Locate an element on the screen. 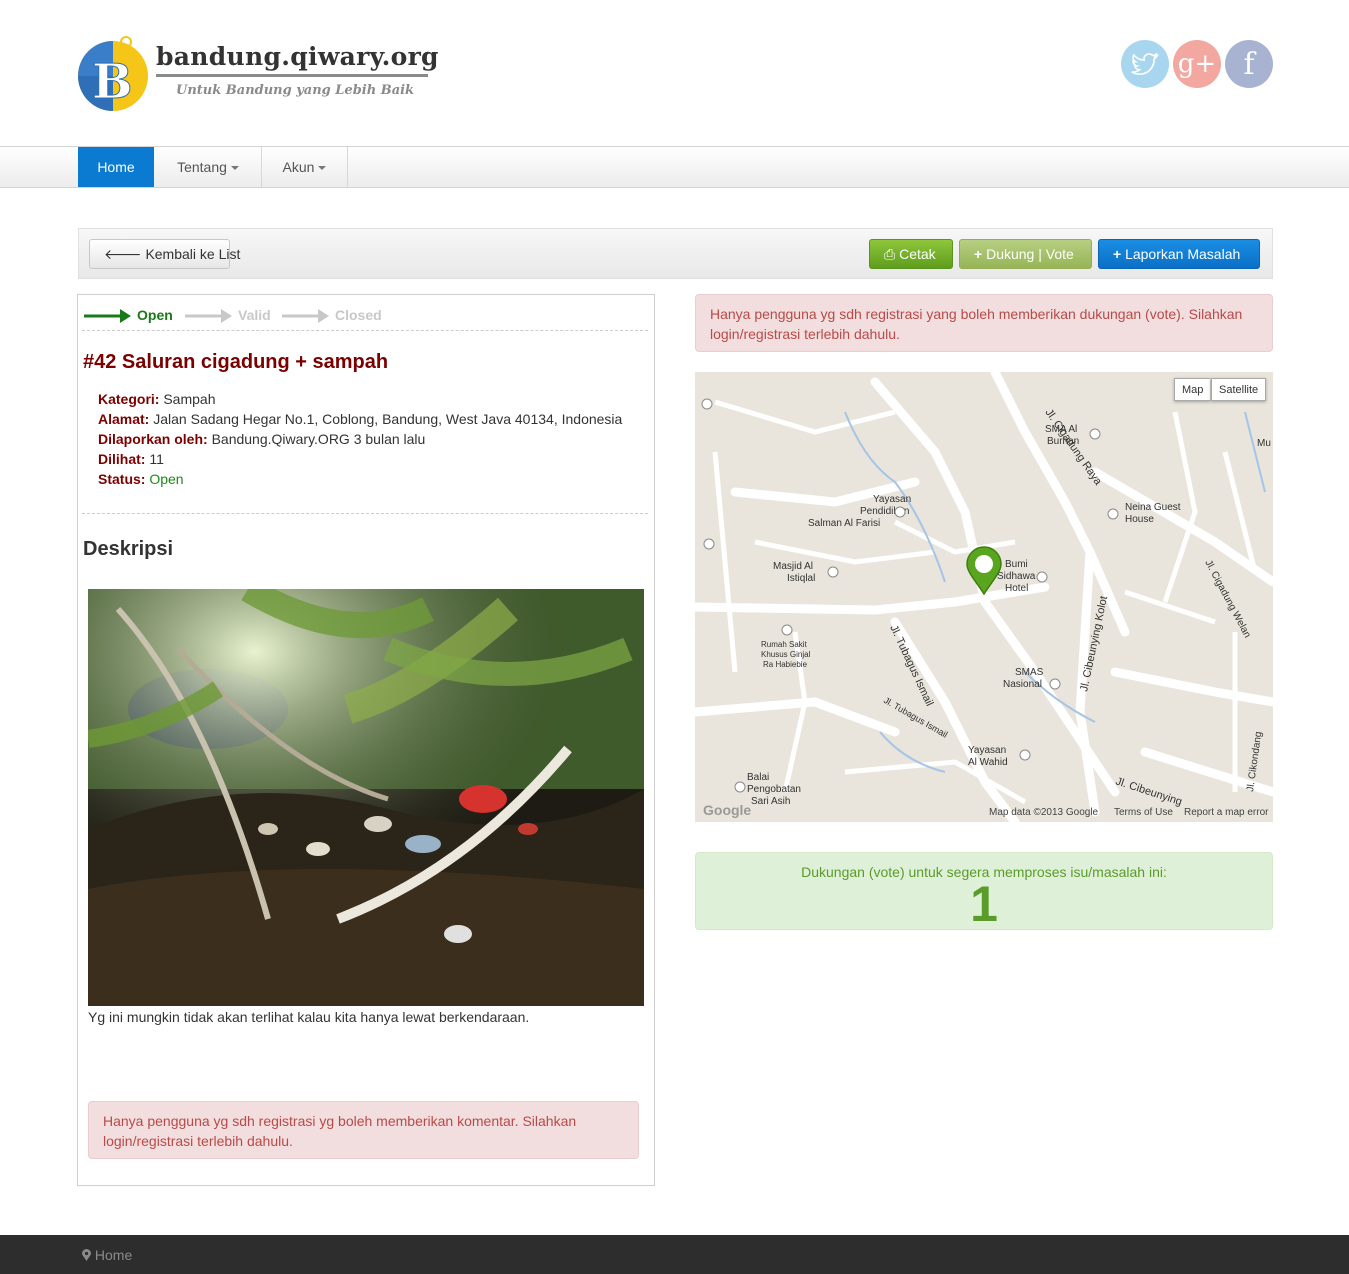  report-issue-label: Laporkan Masalah is located at coordinates (1183, 254).